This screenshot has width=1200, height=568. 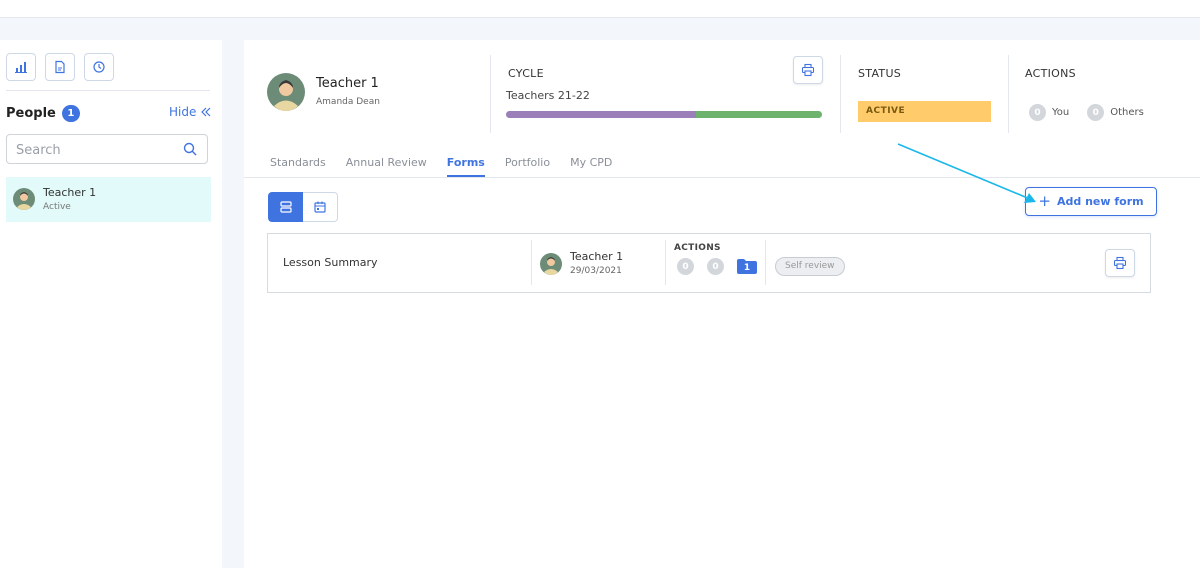 I want to click on bar-chart-icon, so click(x=21, y=67).